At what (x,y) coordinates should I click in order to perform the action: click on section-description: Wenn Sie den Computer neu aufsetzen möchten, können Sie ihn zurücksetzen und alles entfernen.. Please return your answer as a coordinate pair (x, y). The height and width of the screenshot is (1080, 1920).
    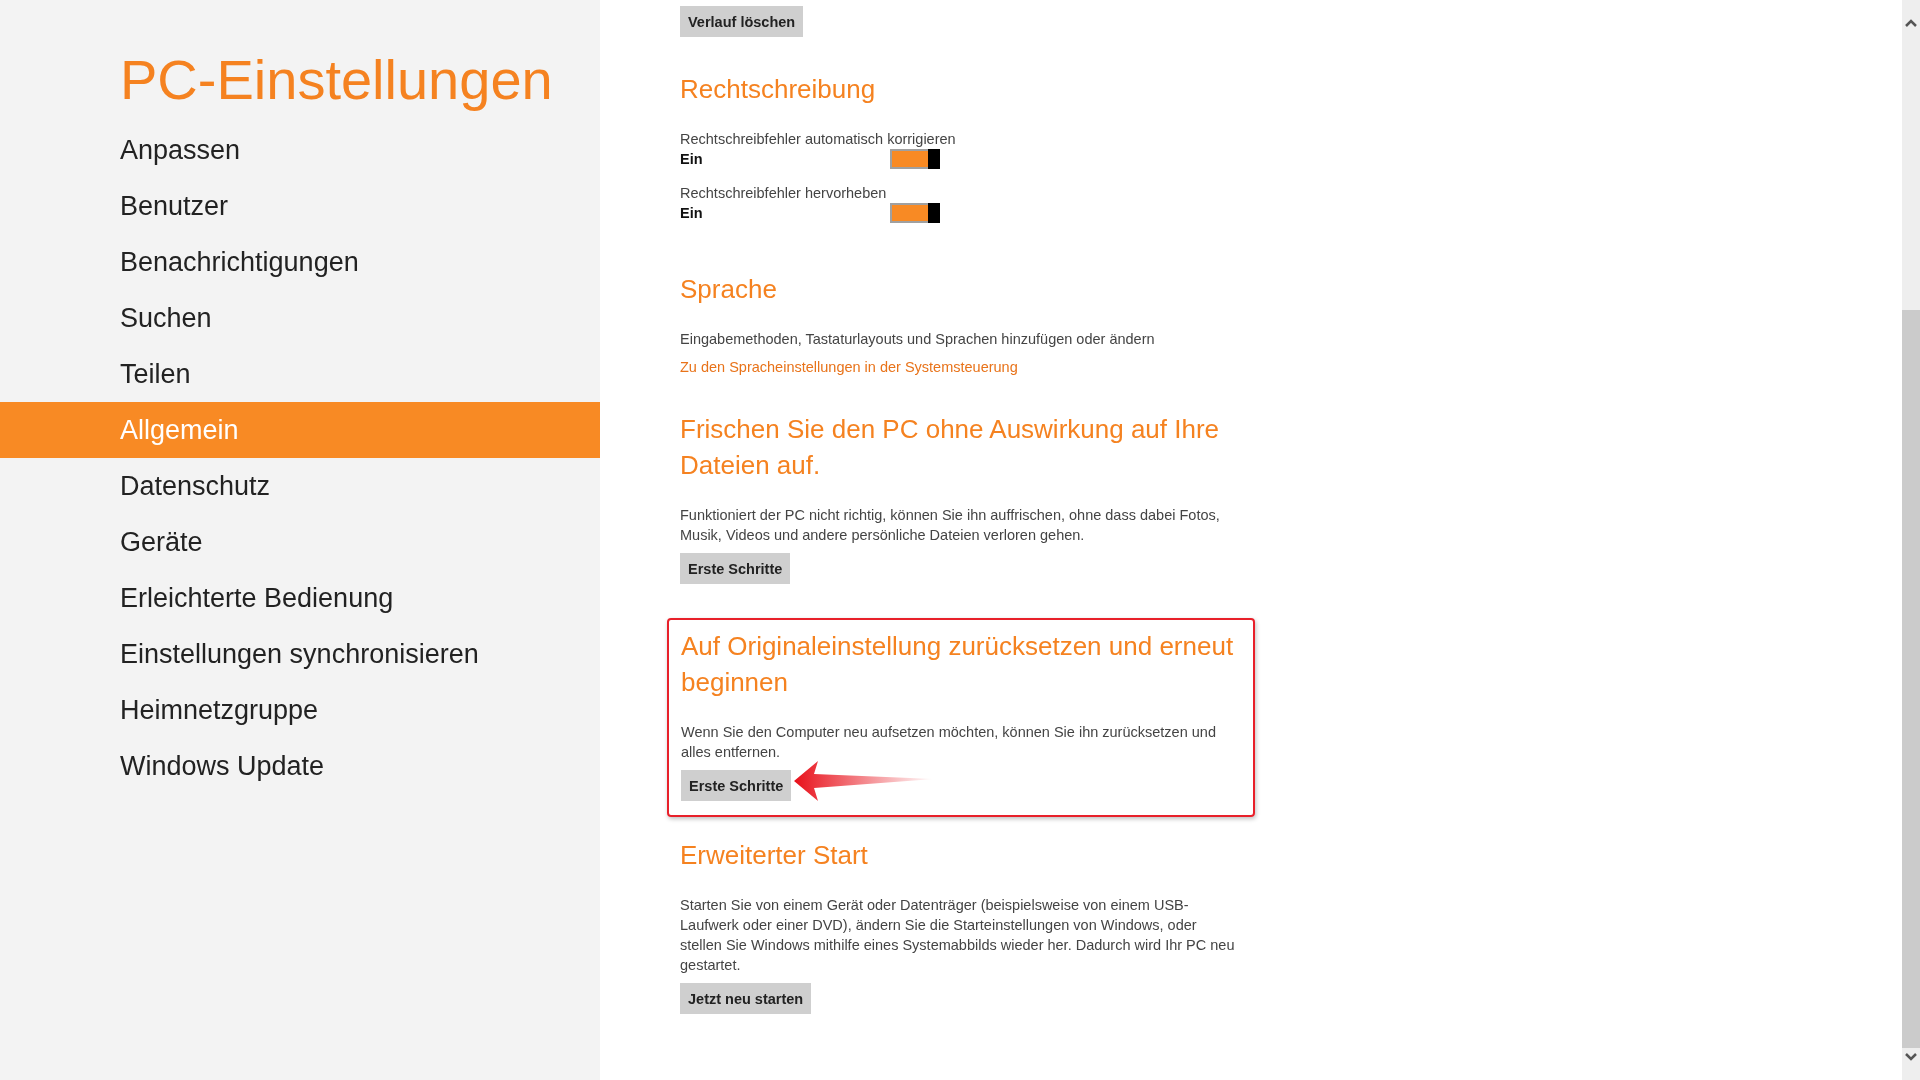
    Looking at the image, I should click on (949, 742).